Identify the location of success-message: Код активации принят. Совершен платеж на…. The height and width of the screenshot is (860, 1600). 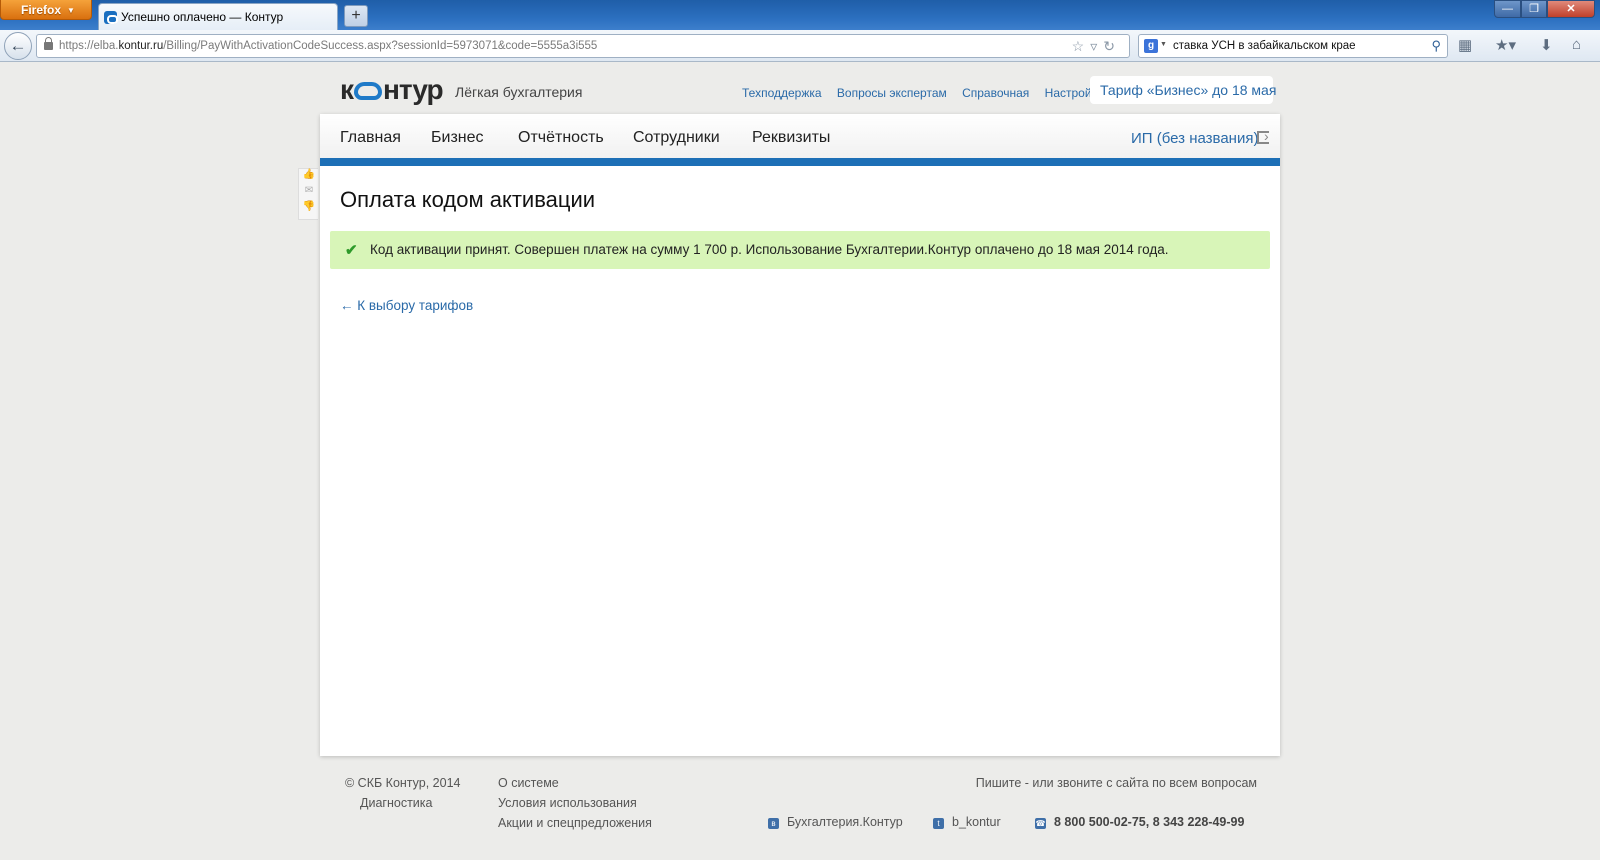
(769, 249).